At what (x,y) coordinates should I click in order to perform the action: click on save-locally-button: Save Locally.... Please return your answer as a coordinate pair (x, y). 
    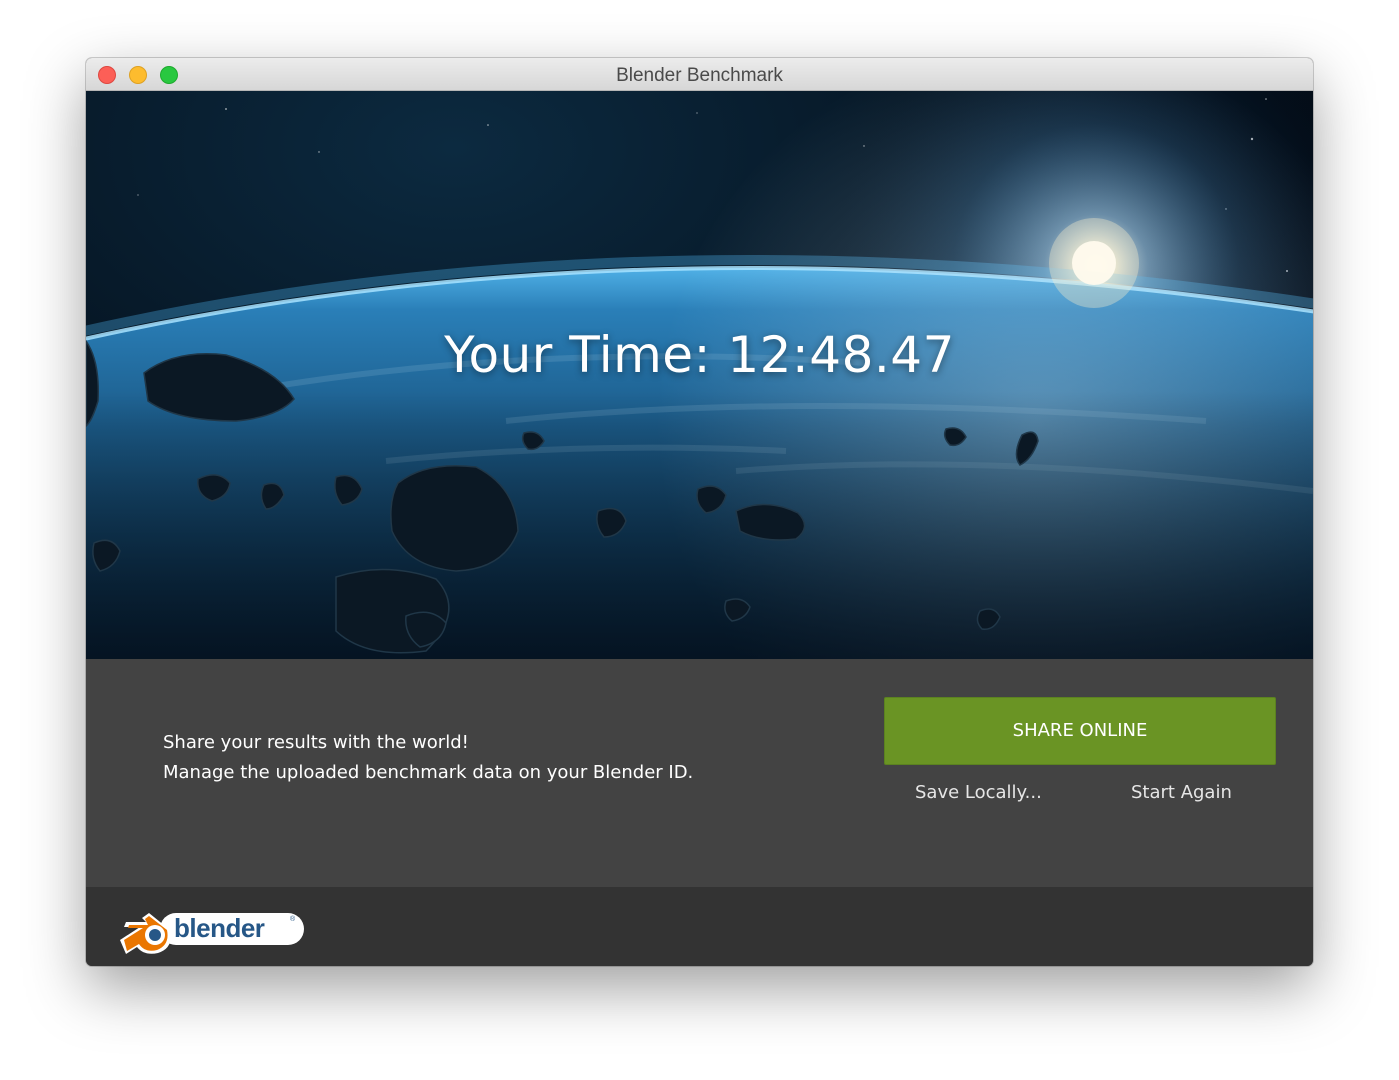
    Looking at the image, I should click on (978, 792).